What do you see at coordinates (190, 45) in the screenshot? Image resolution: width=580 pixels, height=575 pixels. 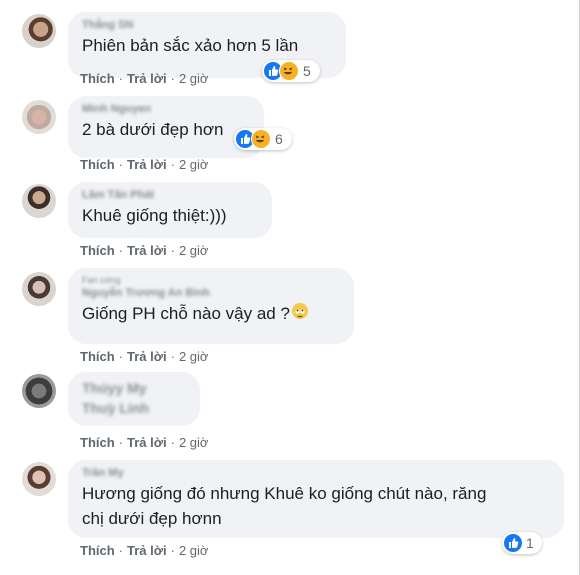 I see `comment-text: Phiên bản sắc xảo hơn 5 lần` at bounding box center [190, 45].